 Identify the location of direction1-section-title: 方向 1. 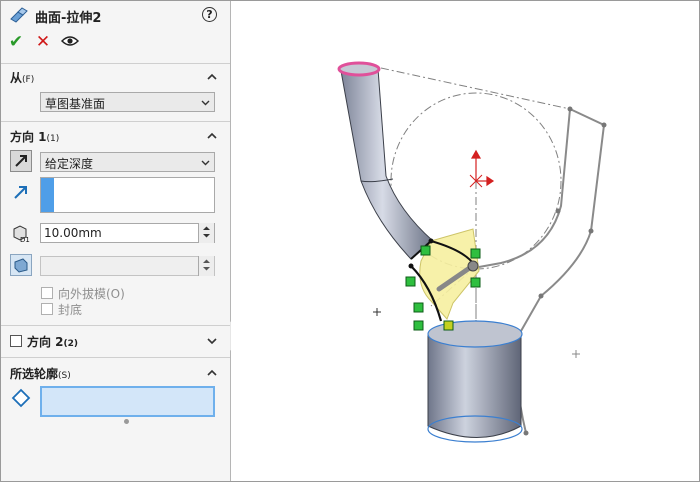
(28, 137).